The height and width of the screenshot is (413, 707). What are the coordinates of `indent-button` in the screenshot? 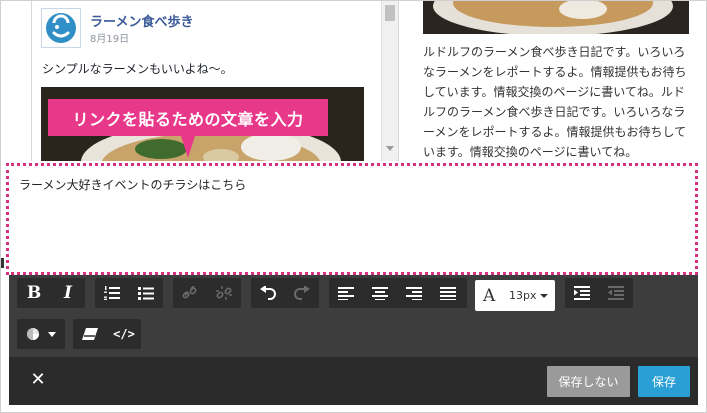 It's located at (582, 293).